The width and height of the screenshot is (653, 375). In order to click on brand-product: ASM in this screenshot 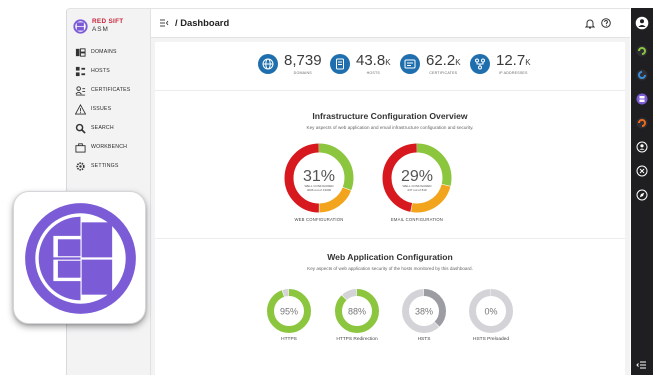, I will do `click(100, 29)`.